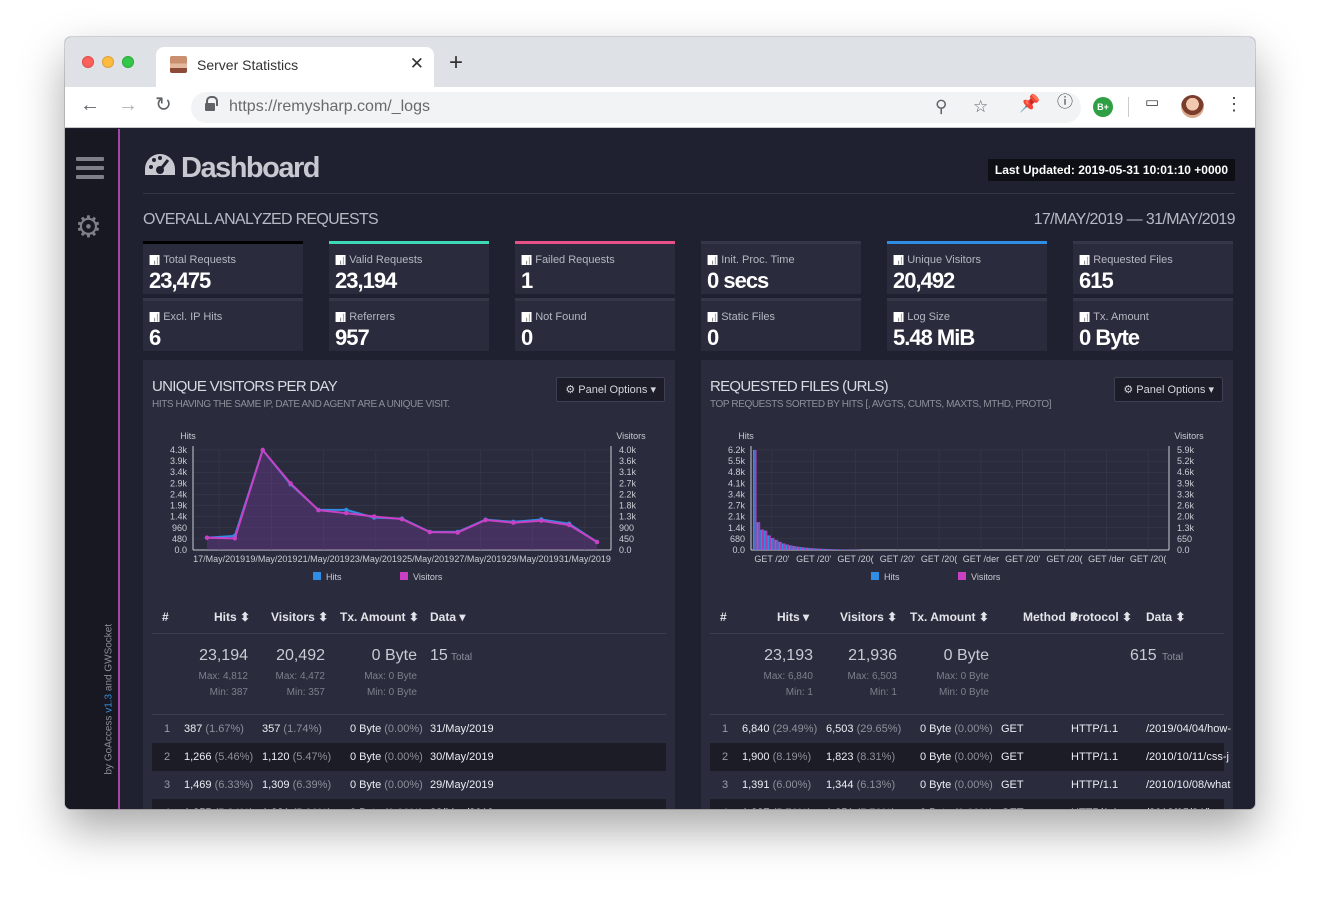 This screenshot has width=1320, height=902. I want to click on stat-label: Tx. Amount, so click(1114, 317).